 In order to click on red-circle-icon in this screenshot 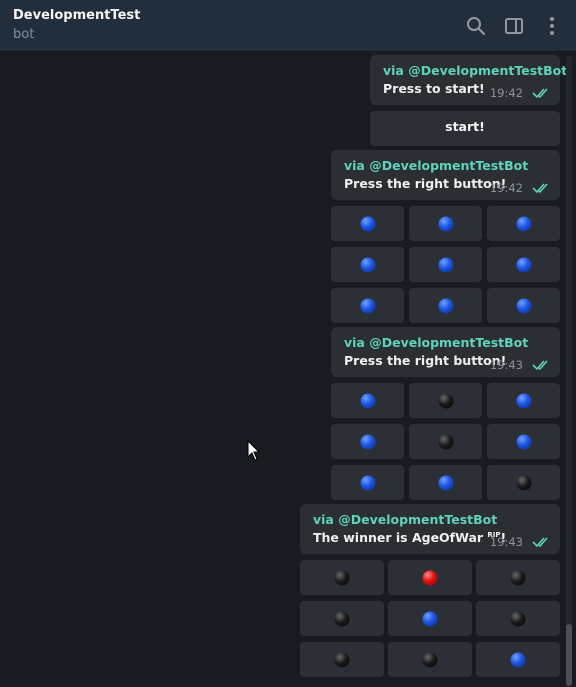, I will do `click(430, 577)`.